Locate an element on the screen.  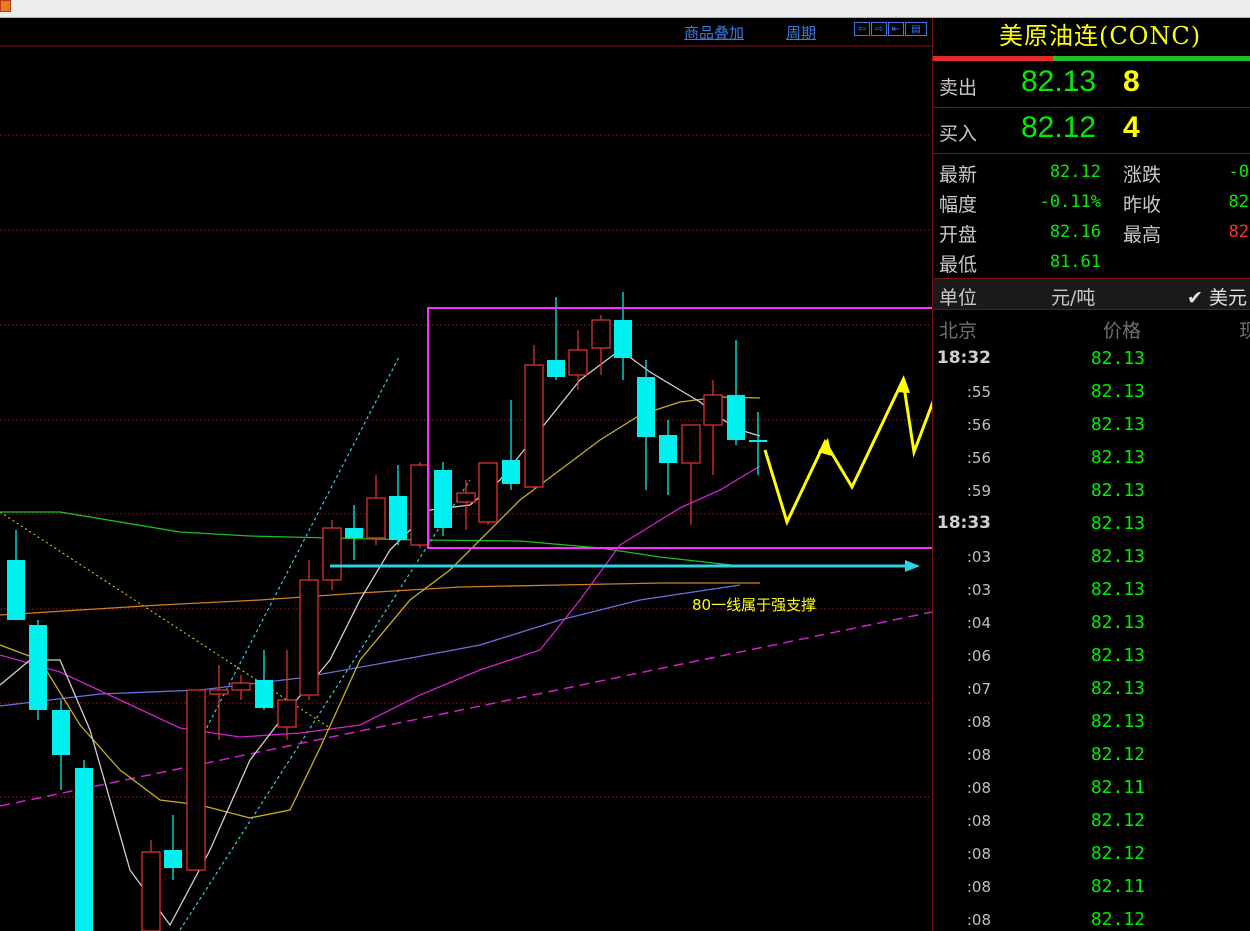
buy-ratio-bar is located at coordinates (1151, 58).